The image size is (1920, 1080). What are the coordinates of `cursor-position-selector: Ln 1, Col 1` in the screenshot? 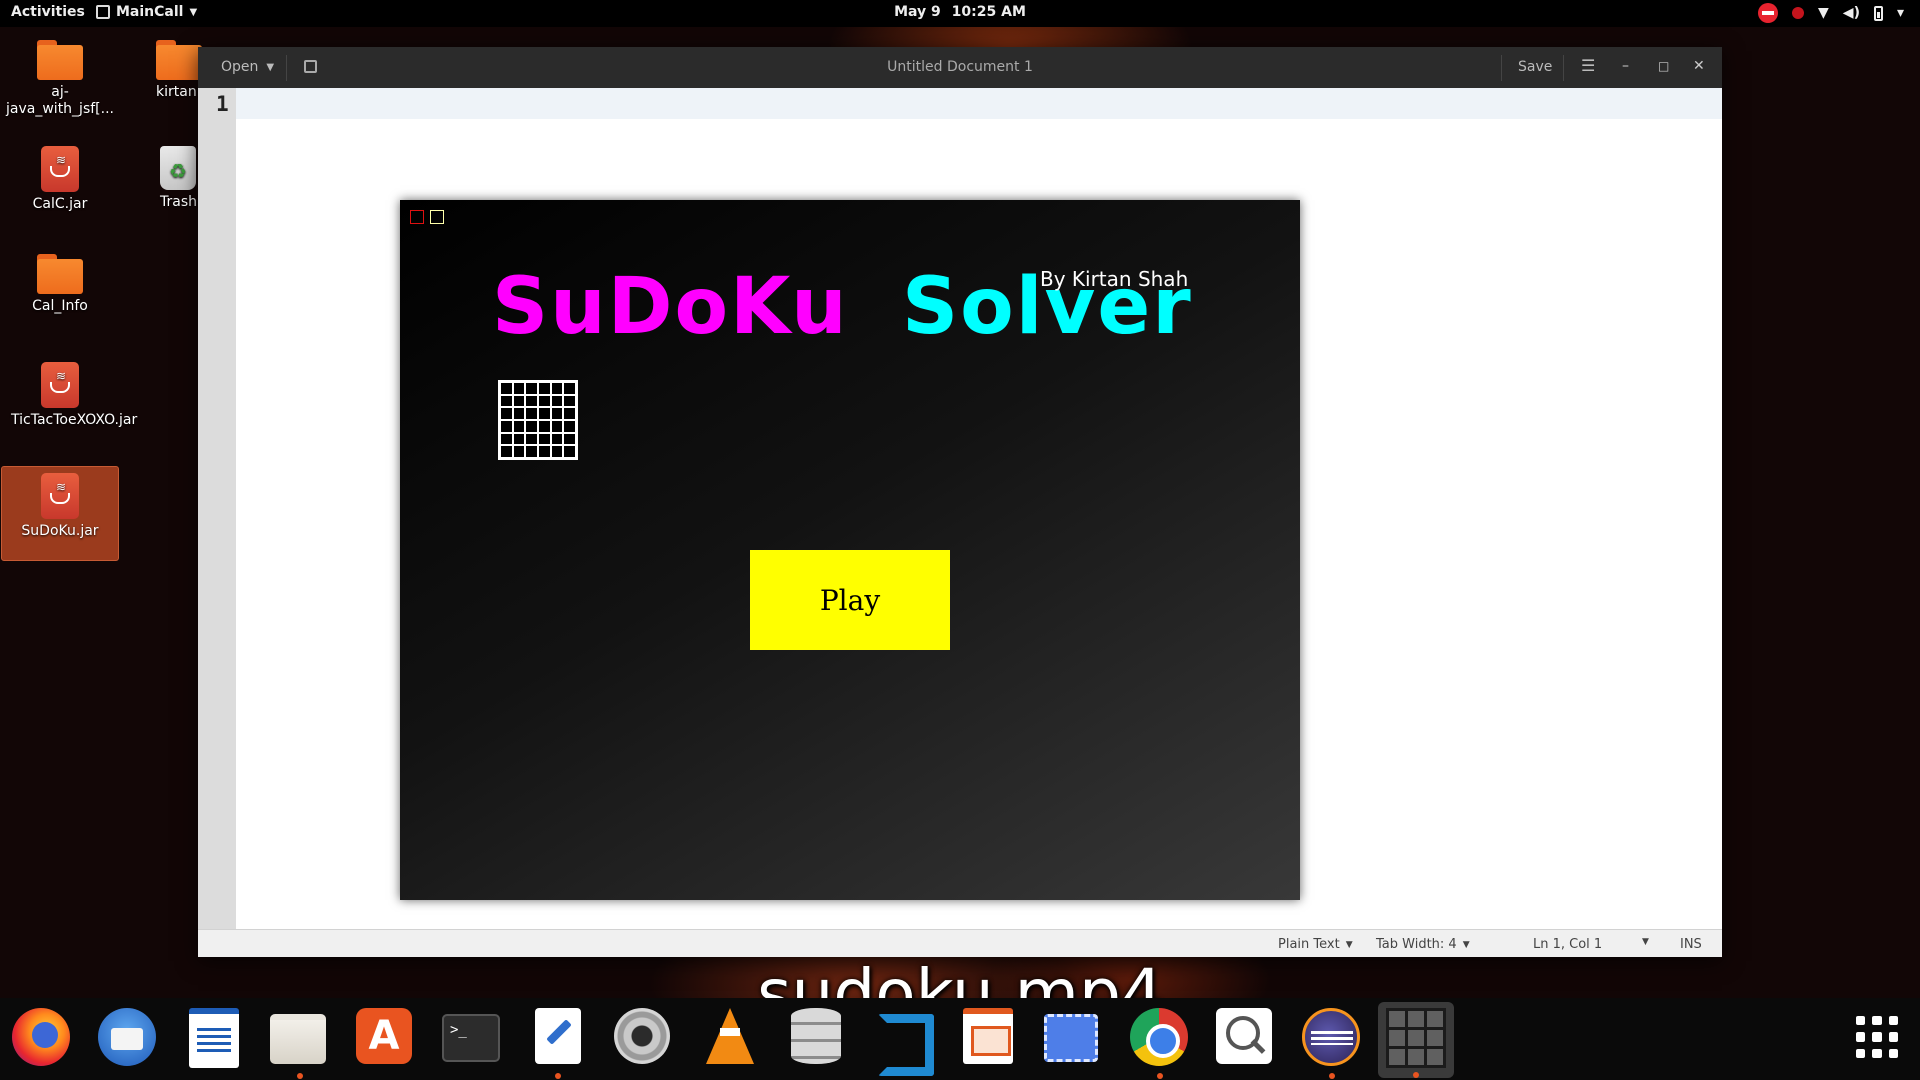 It's located at (1567, 944).